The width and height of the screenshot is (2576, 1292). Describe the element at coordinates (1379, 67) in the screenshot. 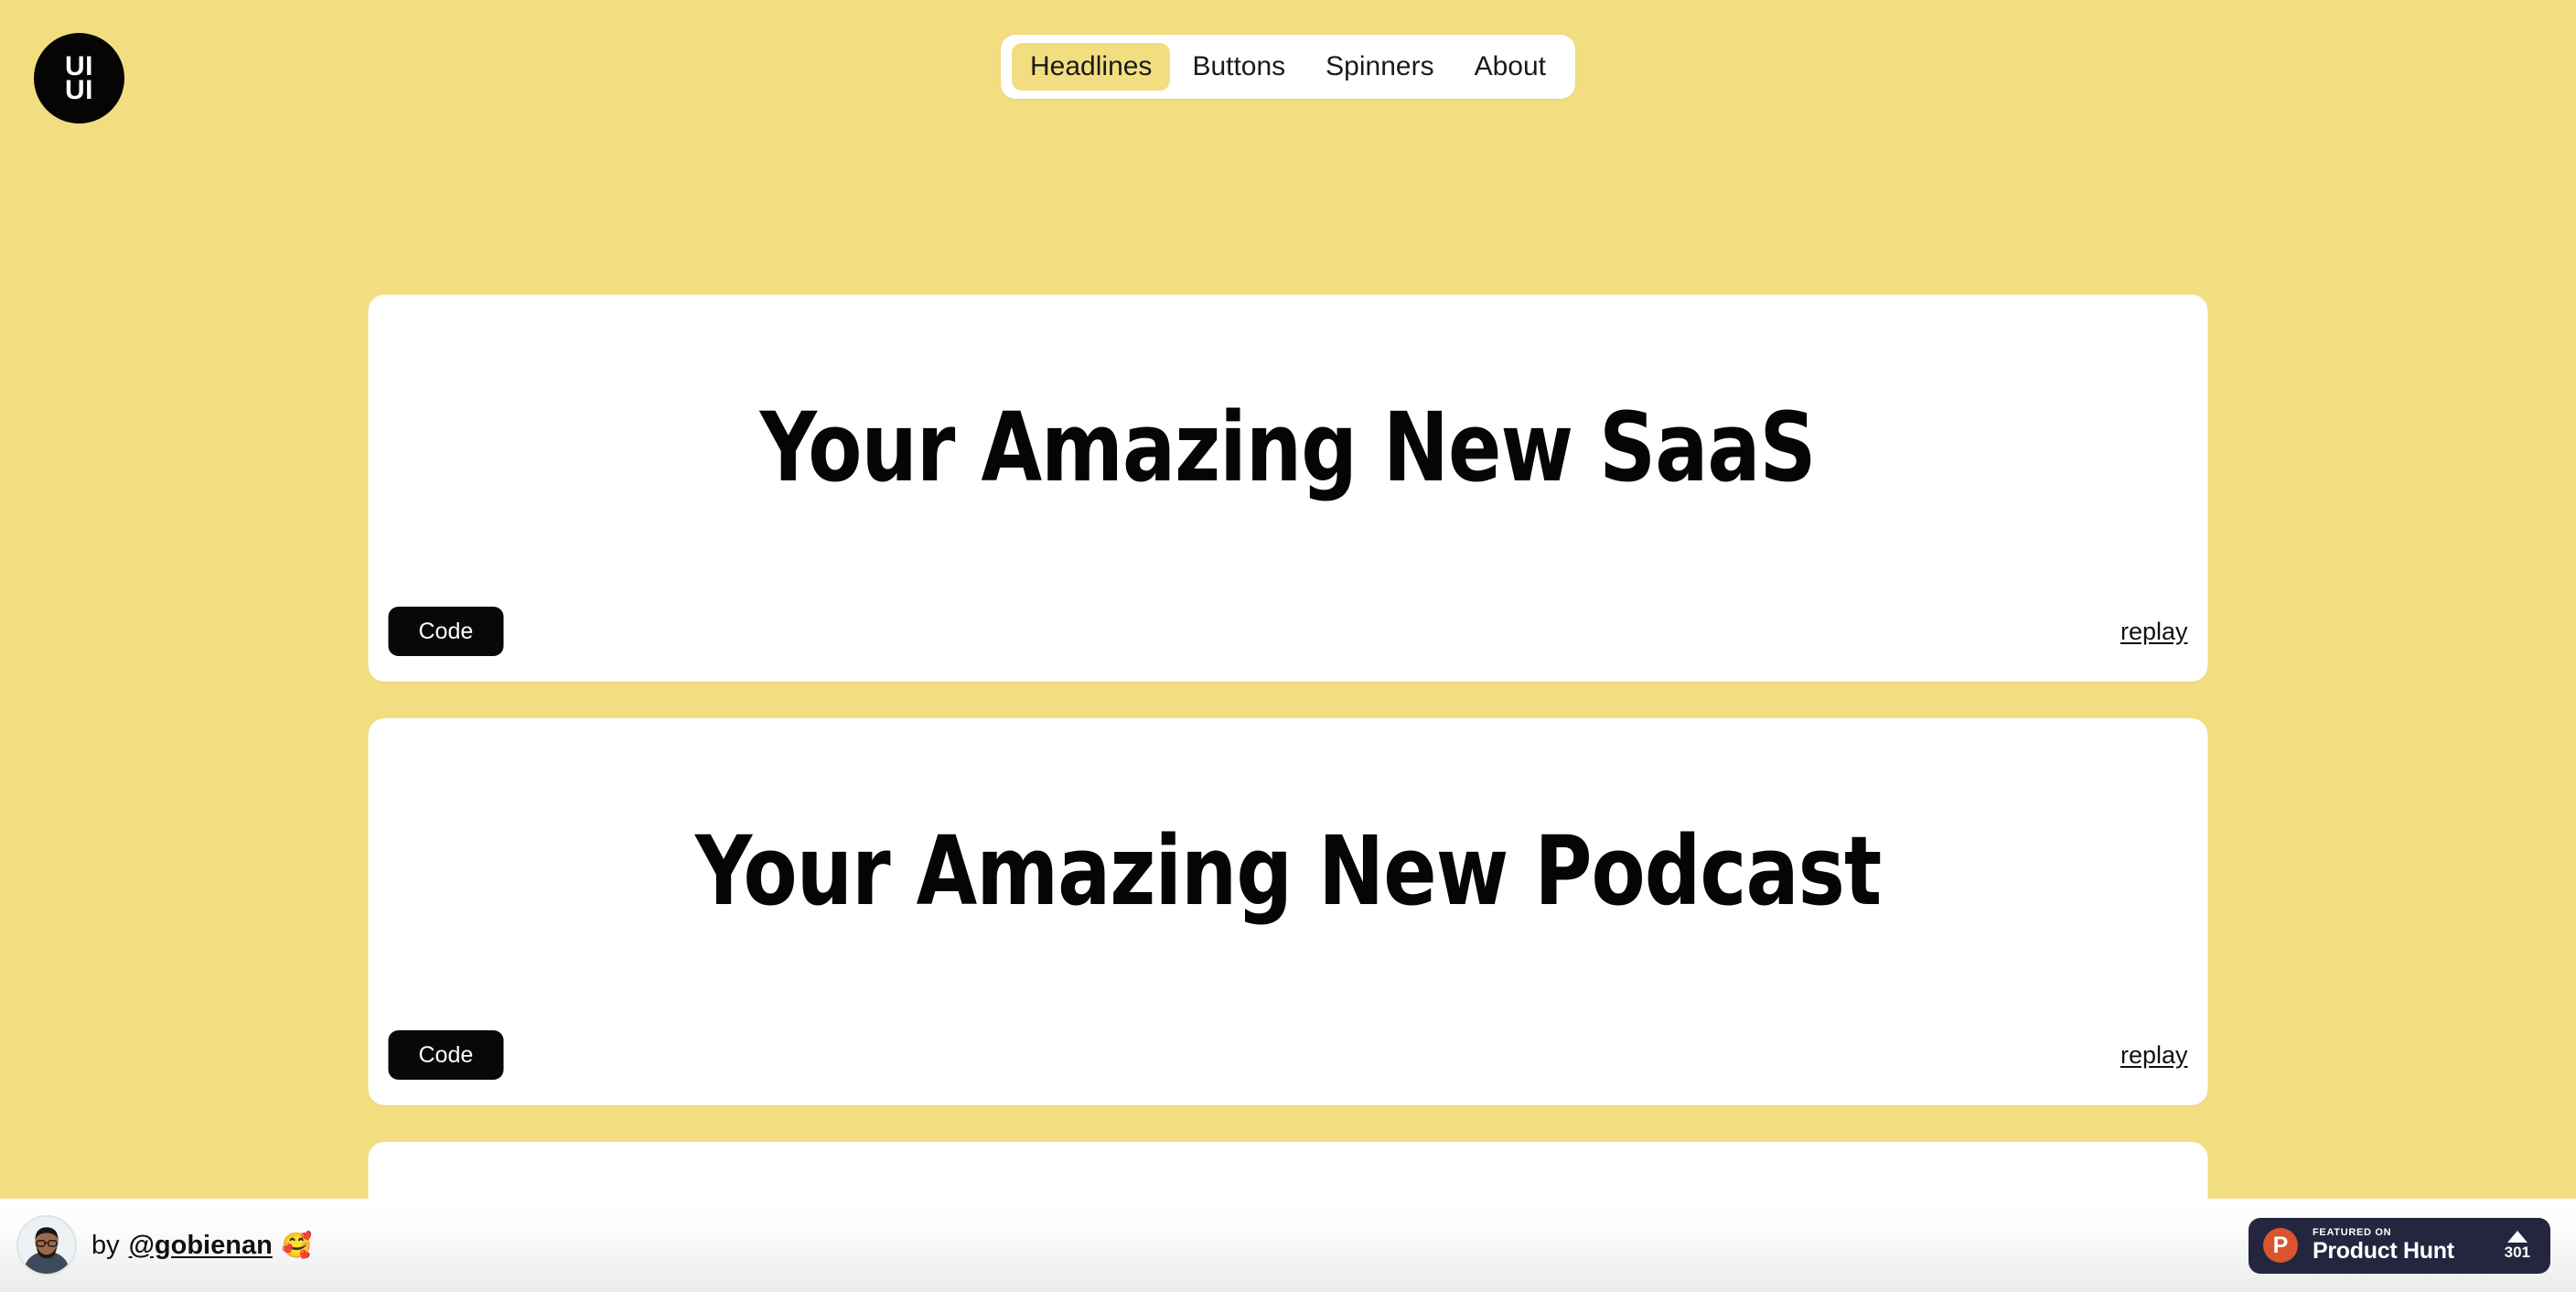

I see `tab-spinners: Spinners` at that location.